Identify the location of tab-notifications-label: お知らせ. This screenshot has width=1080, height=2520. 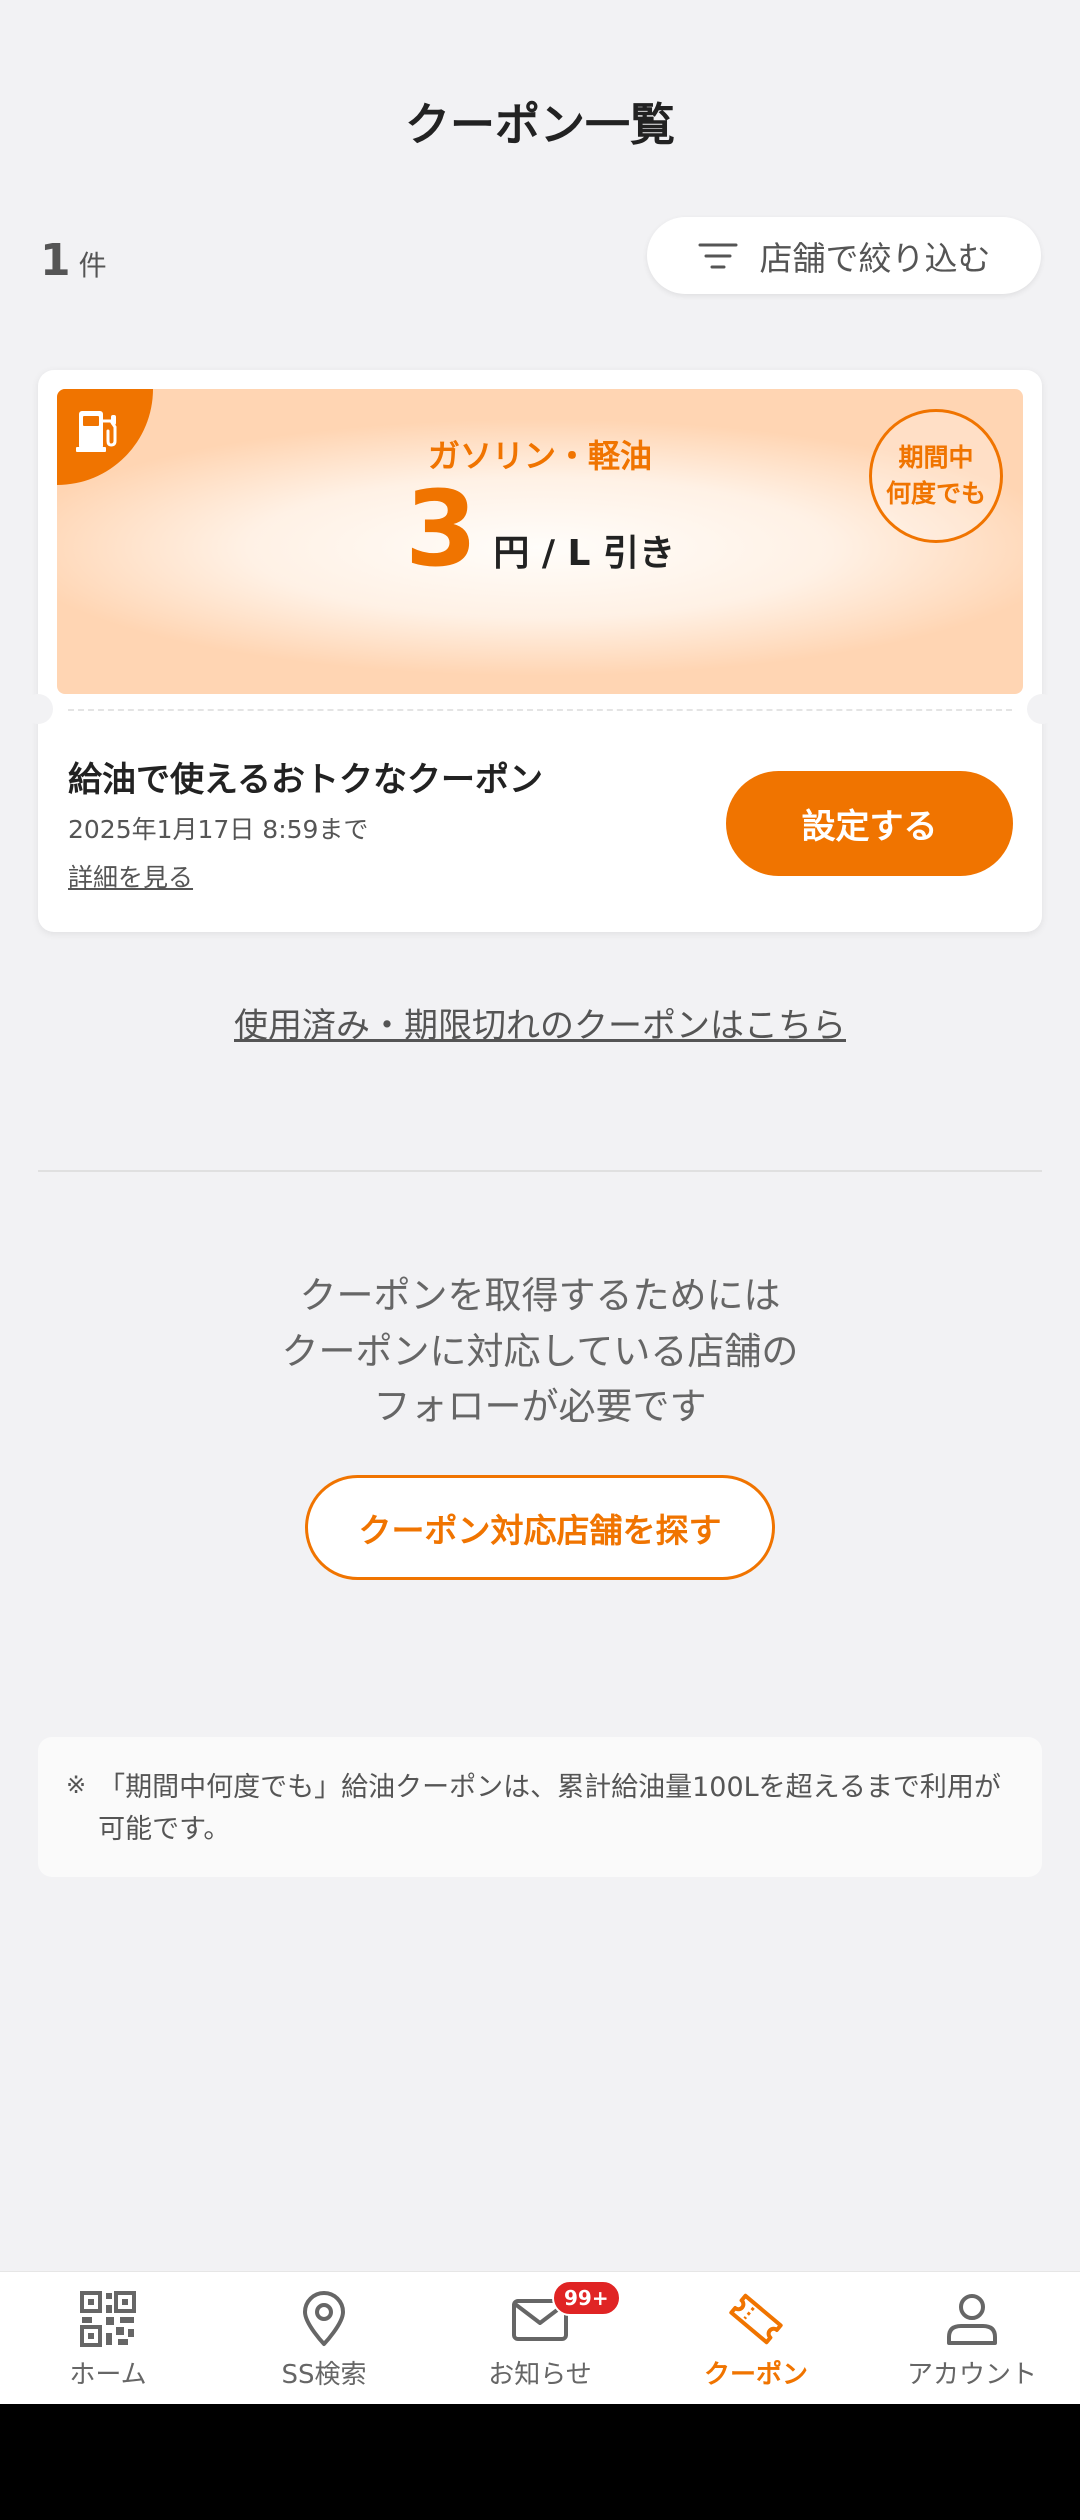
(540, 2375).